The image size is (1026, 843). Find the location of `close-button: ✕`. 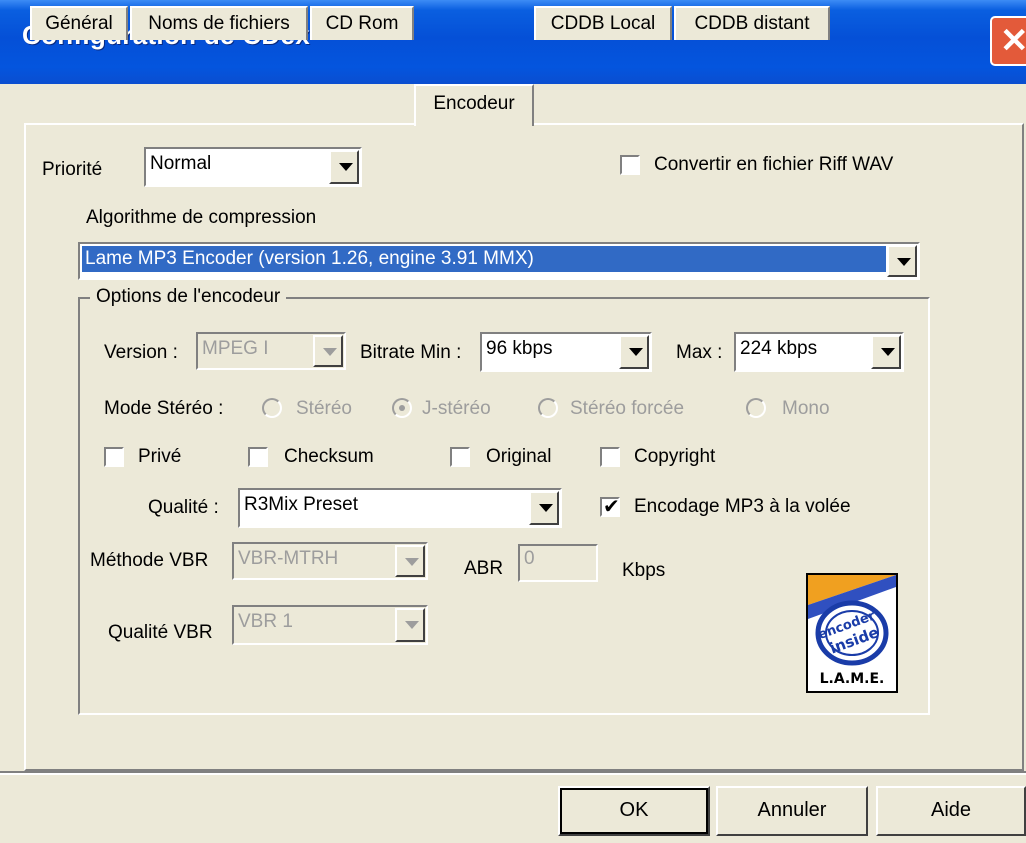

close-button: ✕ is located at coordinates (1008, 41).